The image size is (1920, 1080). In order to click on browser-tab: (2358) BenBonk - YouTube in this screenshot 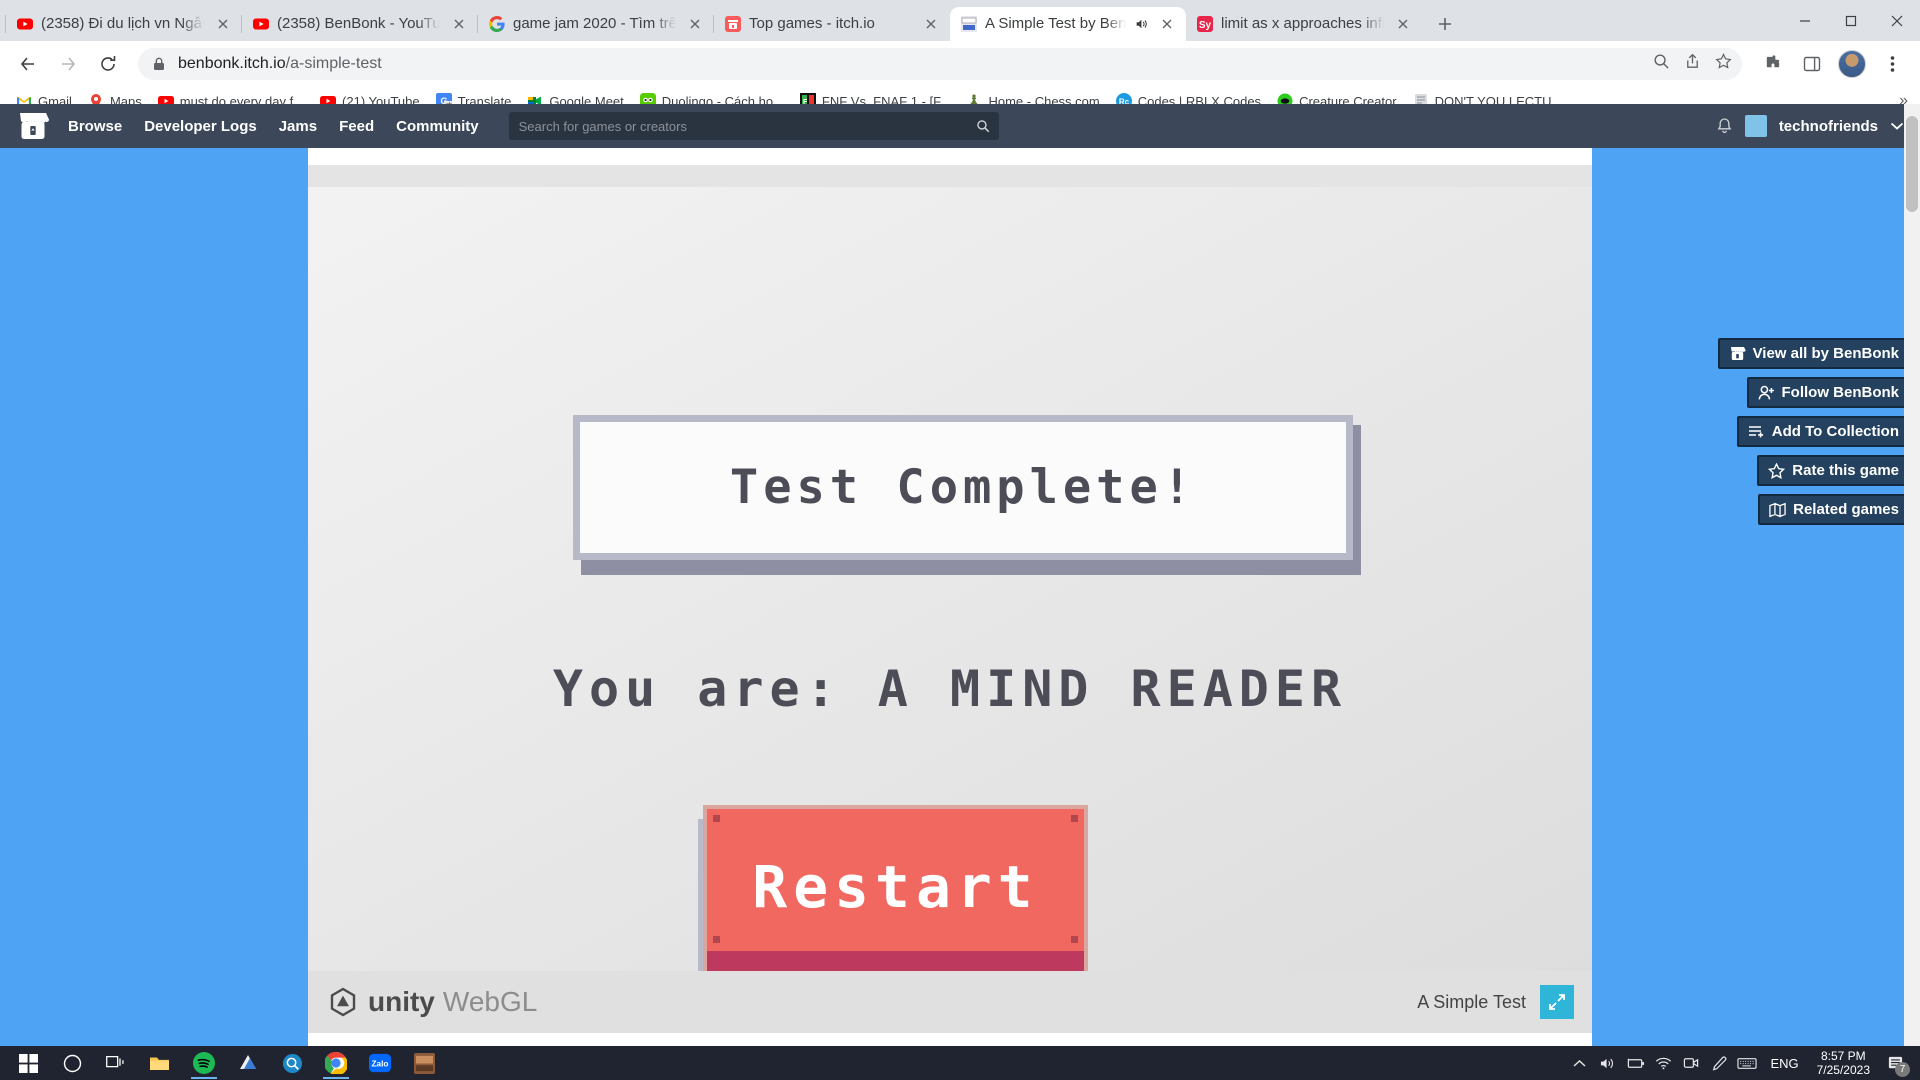, I will do `click(359, 24)`.